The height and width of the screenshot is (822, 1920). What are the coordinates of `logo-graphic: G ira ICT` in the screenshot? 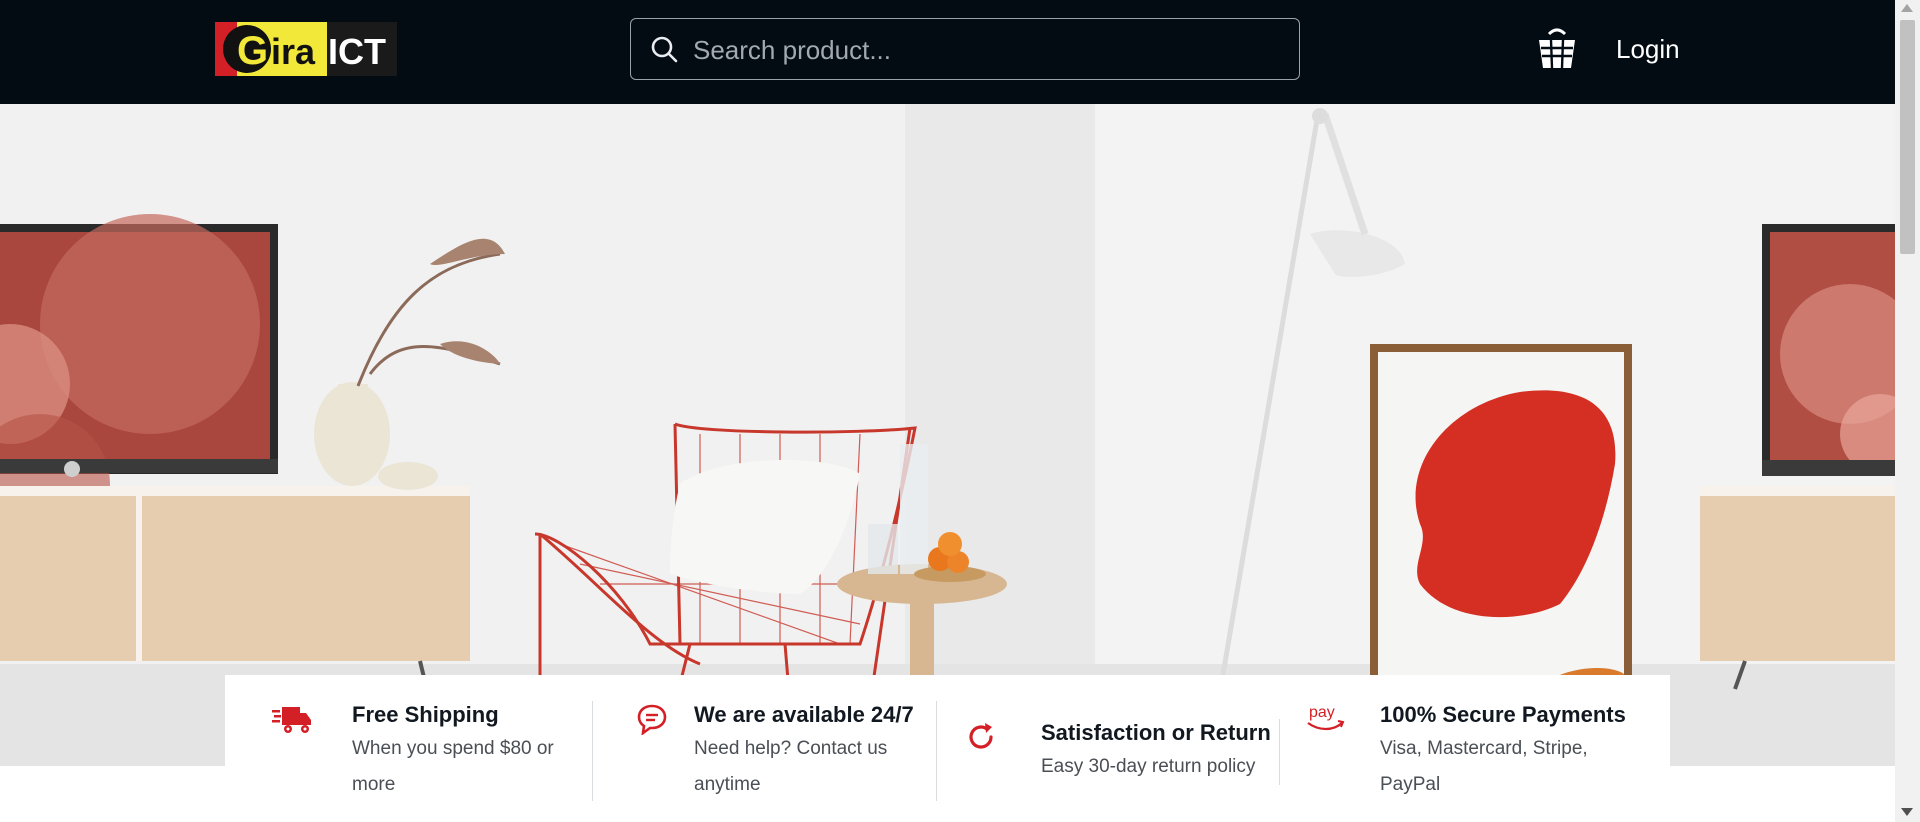 It's located at (306, 49).